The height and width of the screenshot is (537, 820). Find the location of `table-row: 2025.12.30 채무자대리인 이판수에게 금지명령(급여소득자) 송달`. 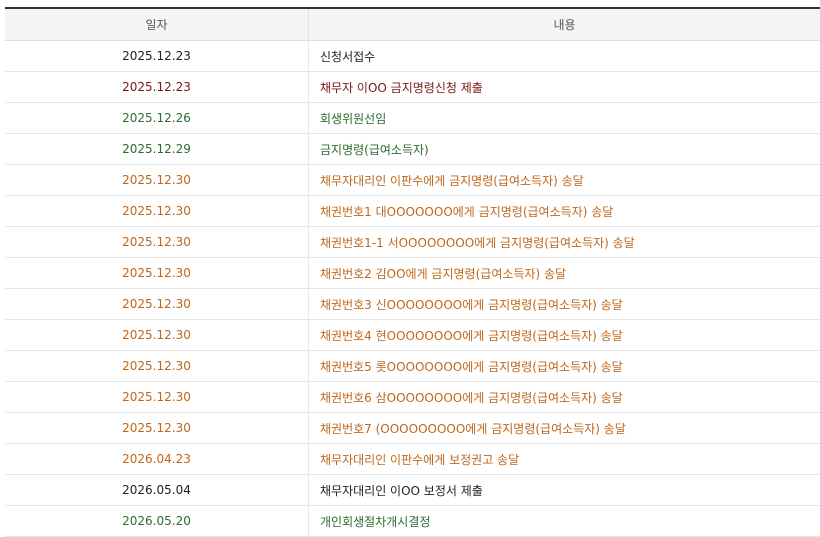

table-row: 2025.12.30 채무자대리인 이판수에게 금지명령(급여소득자) 송달 is located at coordinates (412, 180).